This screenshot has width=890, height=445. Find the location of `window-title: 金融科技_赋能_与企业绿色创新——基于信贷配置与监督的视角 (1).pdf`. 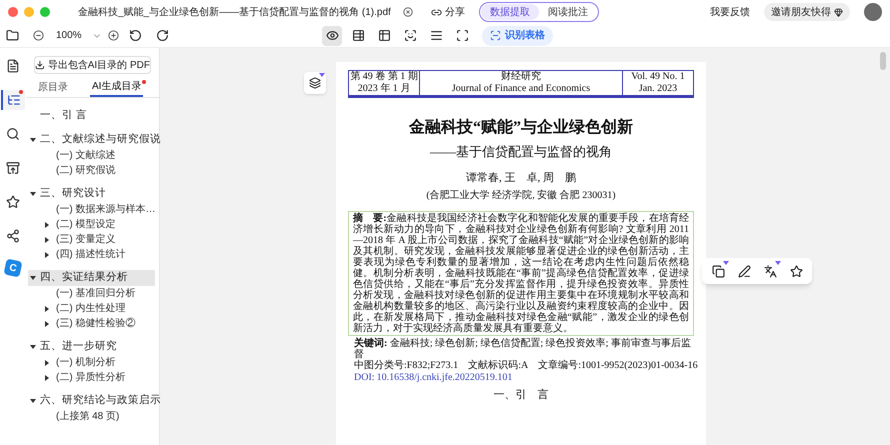

window-title: 金融科技_赋能_与企业绿色创新——基于信贷配置与监督的视角 (1).pdf is located at coordinates (234, 12).